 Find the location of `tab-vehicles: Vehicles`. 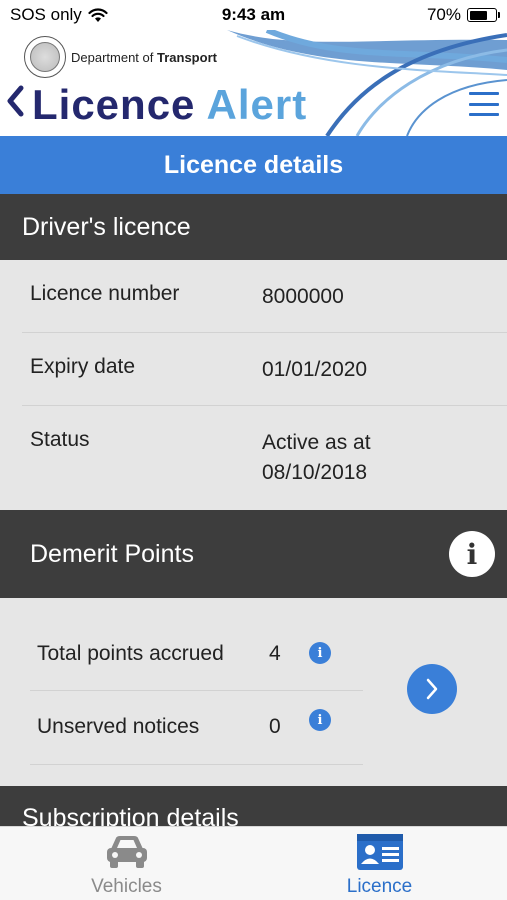

tab-vehicles: Vehicles is located at coordinates (126, 863).